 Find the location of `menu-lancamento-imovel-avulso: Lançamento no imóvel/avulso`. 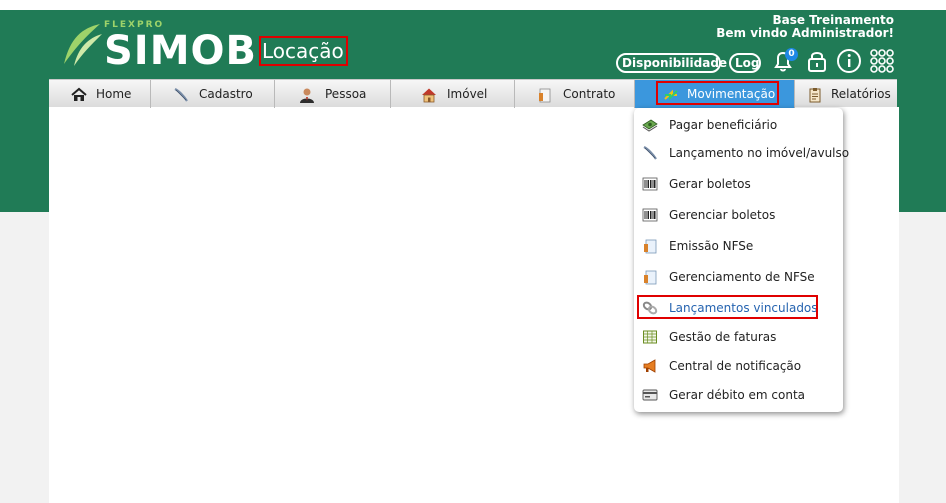

menu-lancamento-imovel-avulso: Lançamento no imóvel/avulso is located at coordinates (741, 153).